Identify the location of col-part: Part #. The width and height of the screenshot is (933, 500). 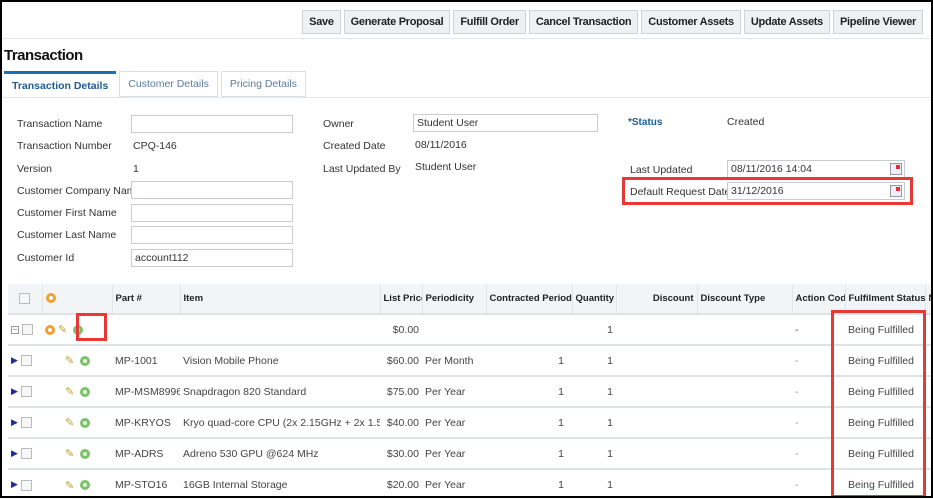
(146, 299).